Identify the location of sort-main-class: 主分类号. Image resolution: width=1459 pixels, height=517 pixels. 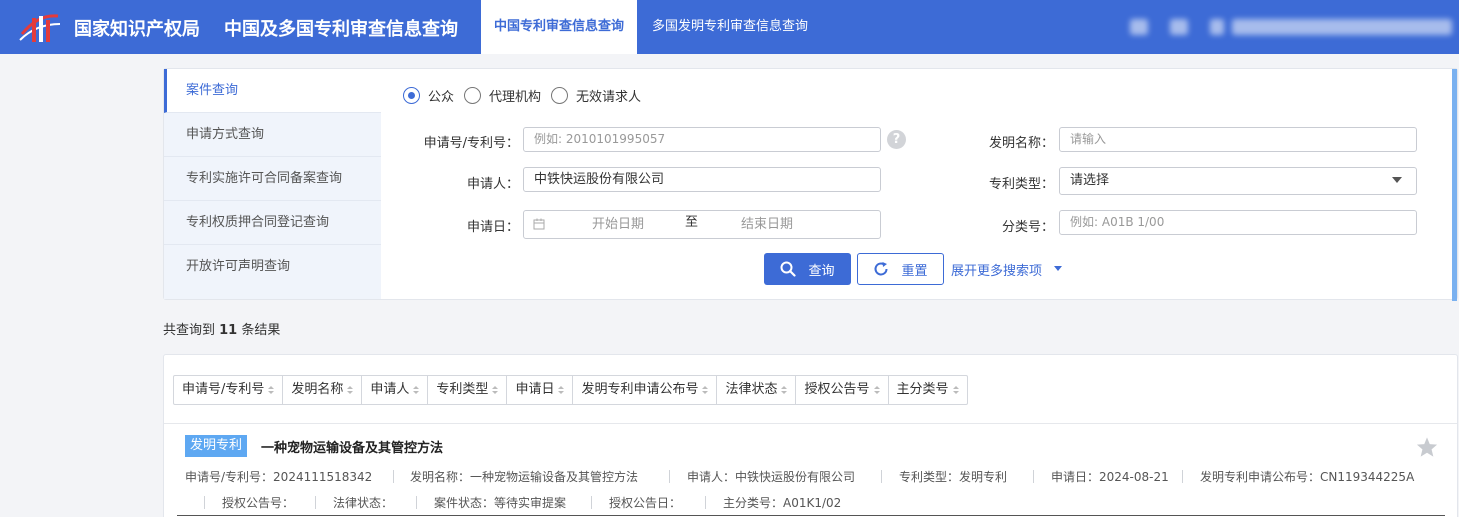
(928, 390).